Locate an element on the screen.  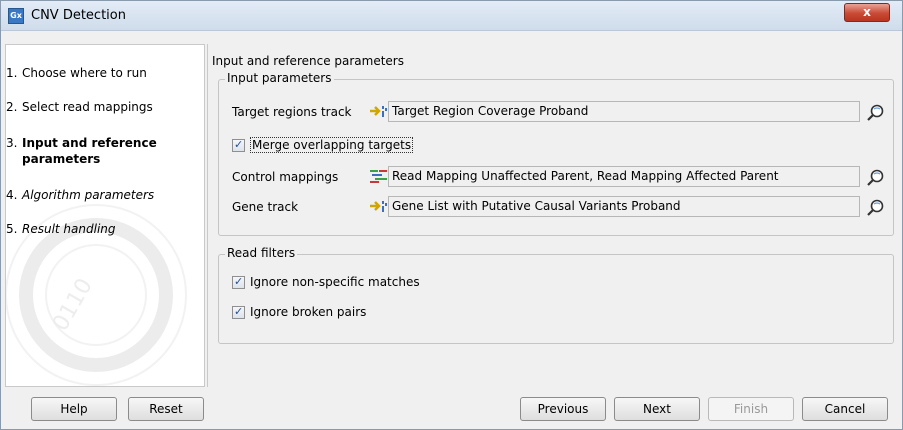
input-parameters-title: Input parameters is located at coordinates (279, 78).